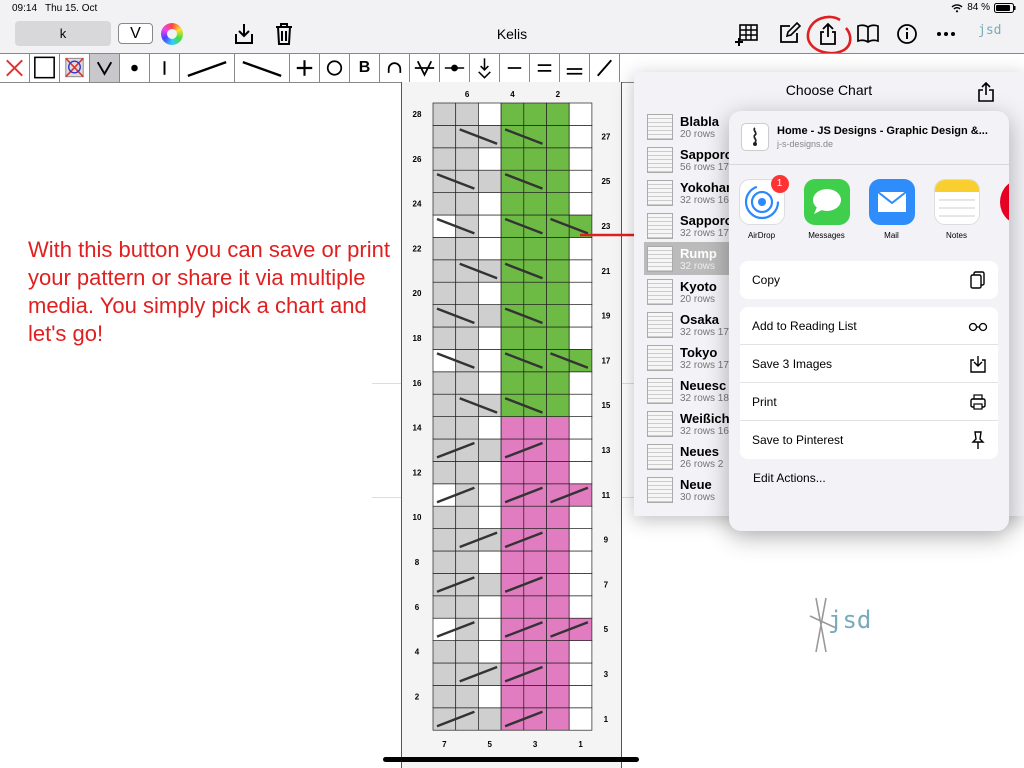  I want to click on tool-diagonal, so click(605, 68).